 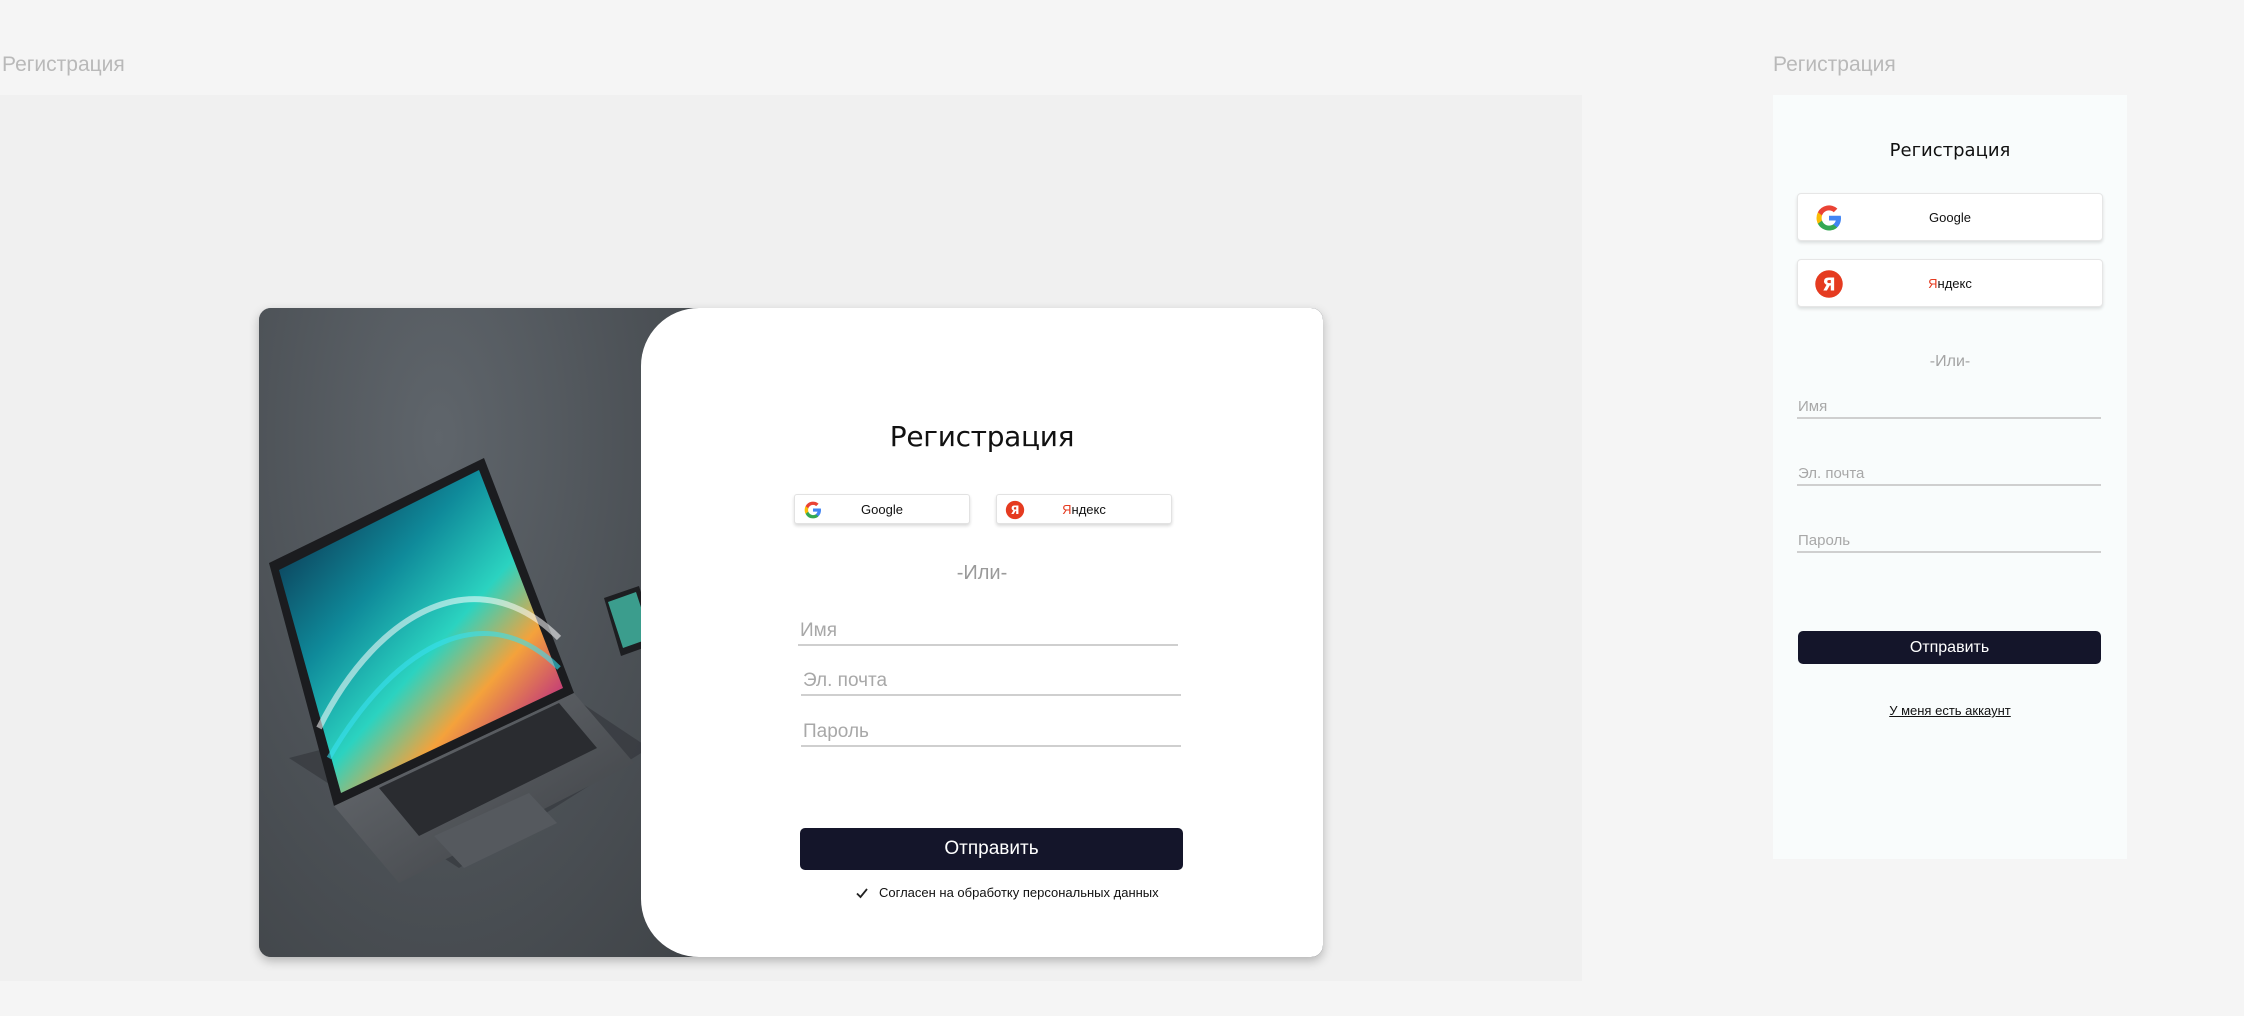 I want to click on mobile-form-title: Регистрация, so click(x=1950, y=150).